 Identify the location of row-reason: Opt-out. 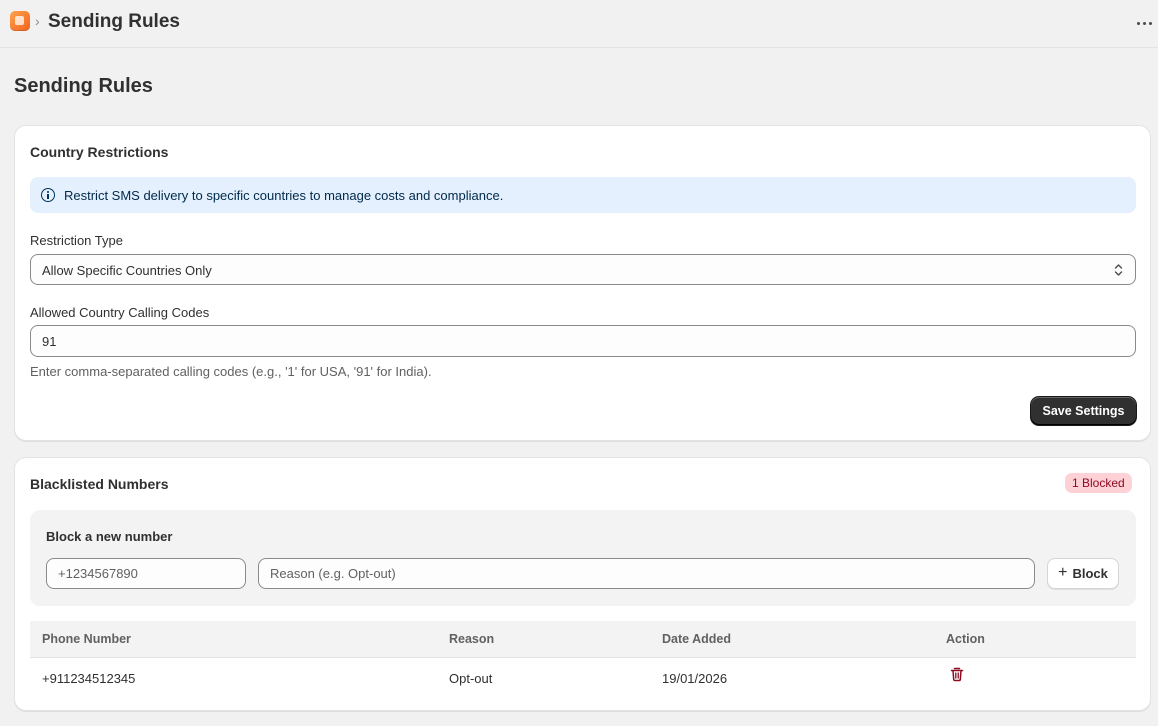
(471, 678).